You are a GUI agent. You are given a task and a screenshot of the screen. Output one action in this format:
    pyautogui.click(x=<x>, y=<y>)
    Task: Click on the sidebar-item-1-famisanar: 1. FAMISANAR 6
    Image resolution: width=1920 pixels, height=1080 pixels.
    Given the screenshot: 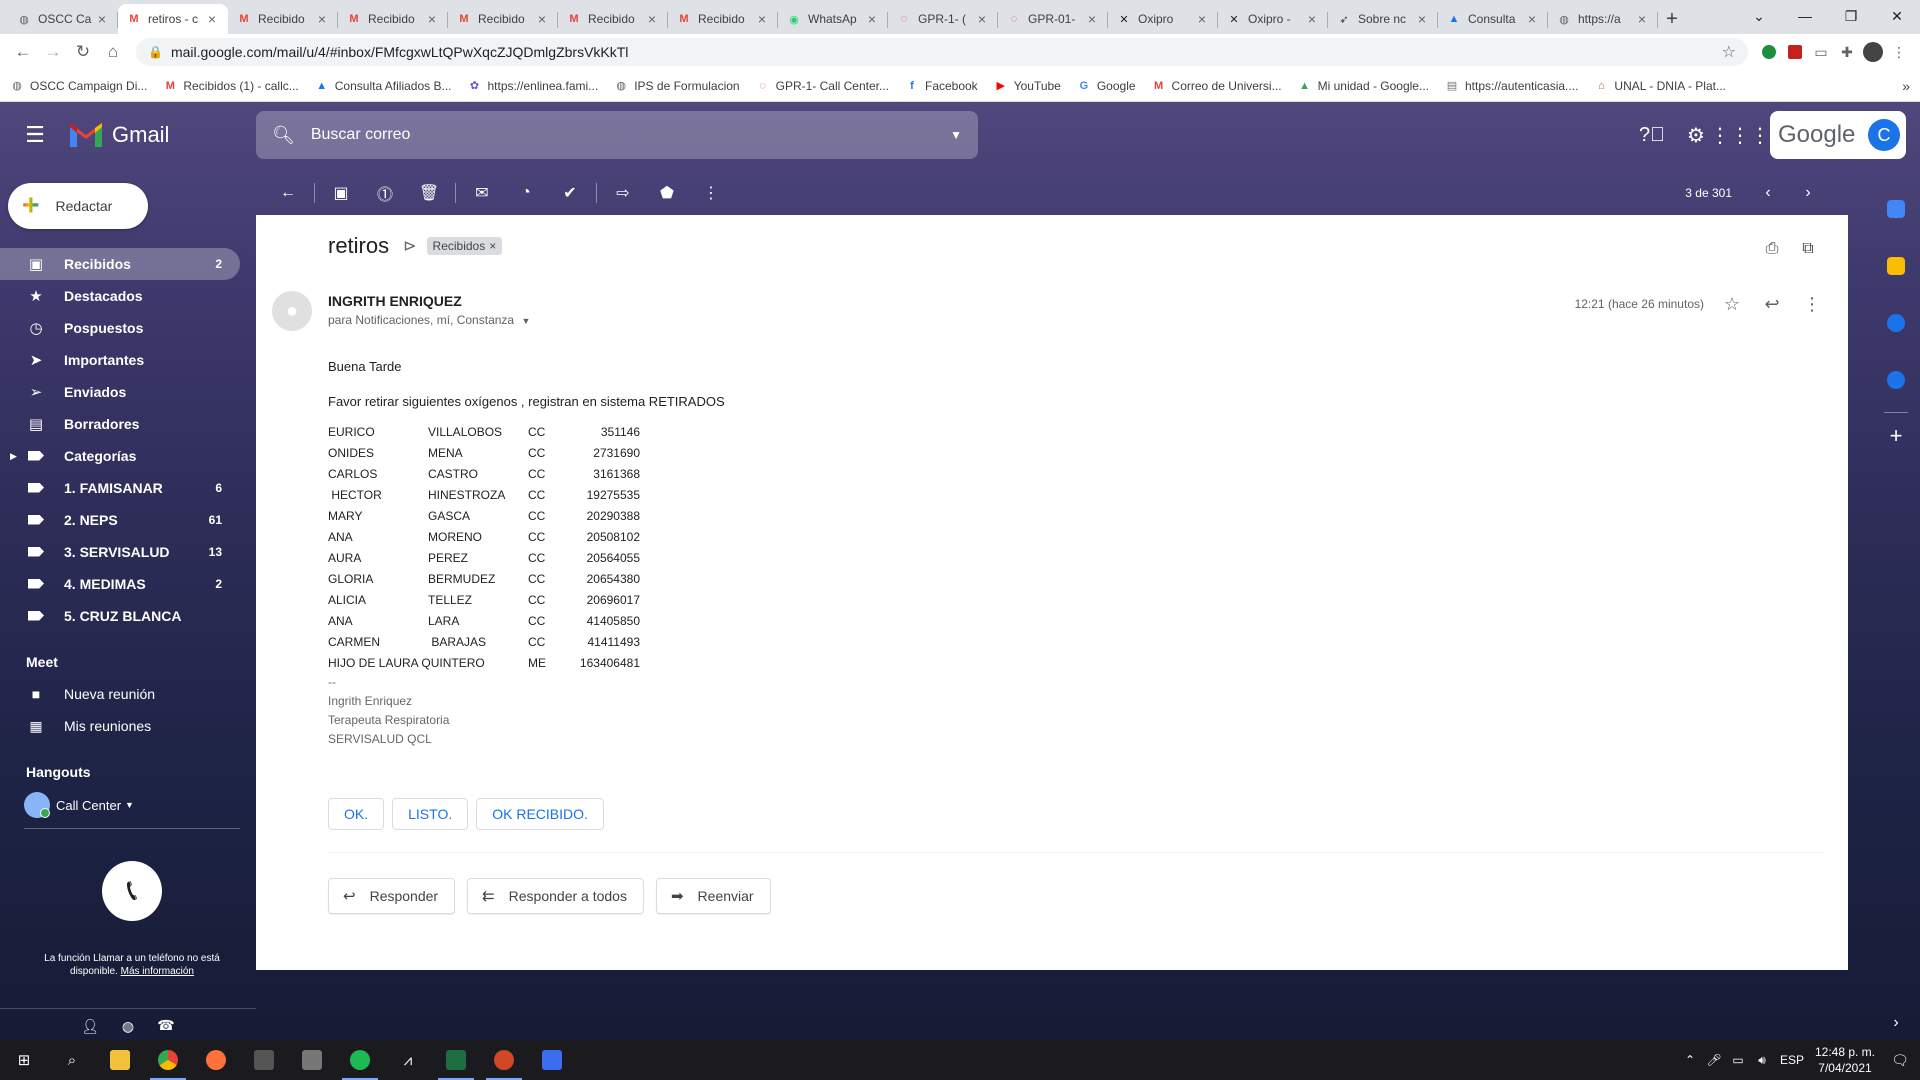 What is the action you would take?
    pyautogui.click(x=120, y=488)
    